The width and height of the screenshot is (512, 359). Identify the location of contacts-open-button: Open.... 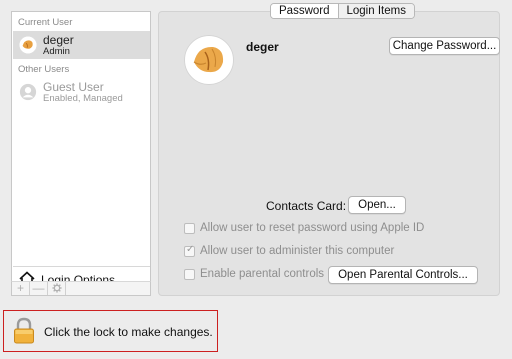
(377, 205).